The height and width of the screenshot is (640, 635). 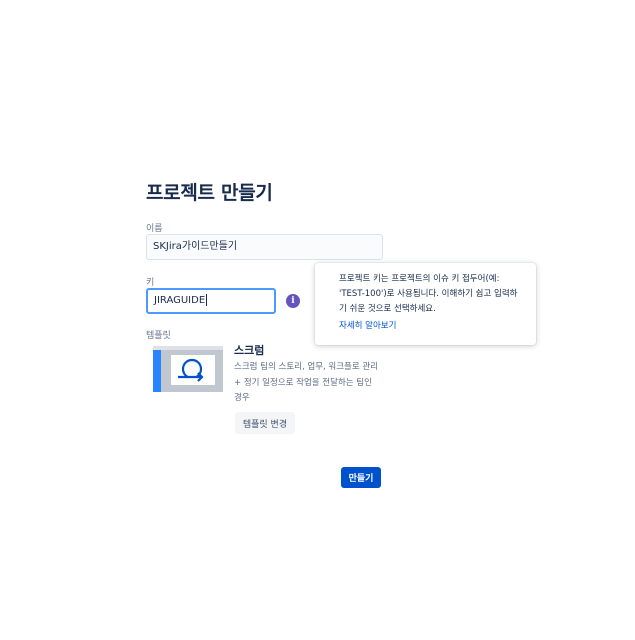 What do you see at coordinates (154, 229) in the screenshot?
I see `name-label: 이름` at bounding box center [154, 229].